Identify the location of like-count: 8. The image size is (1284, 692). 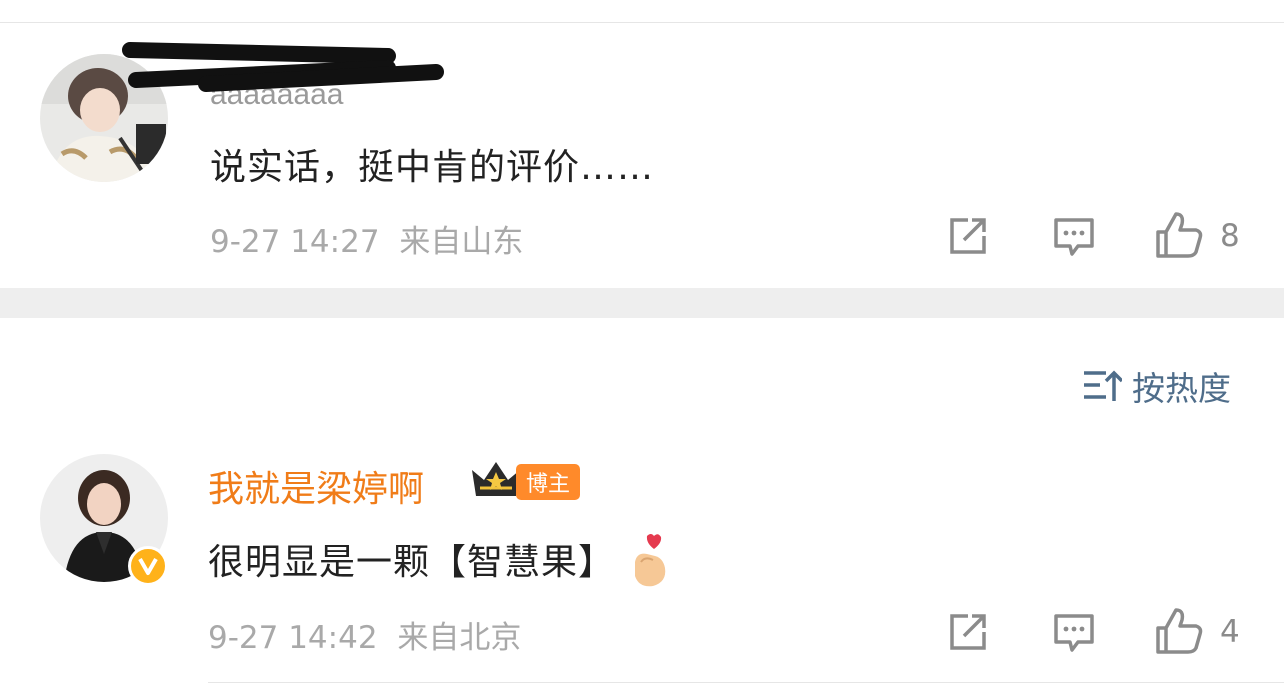
(1230, 236).